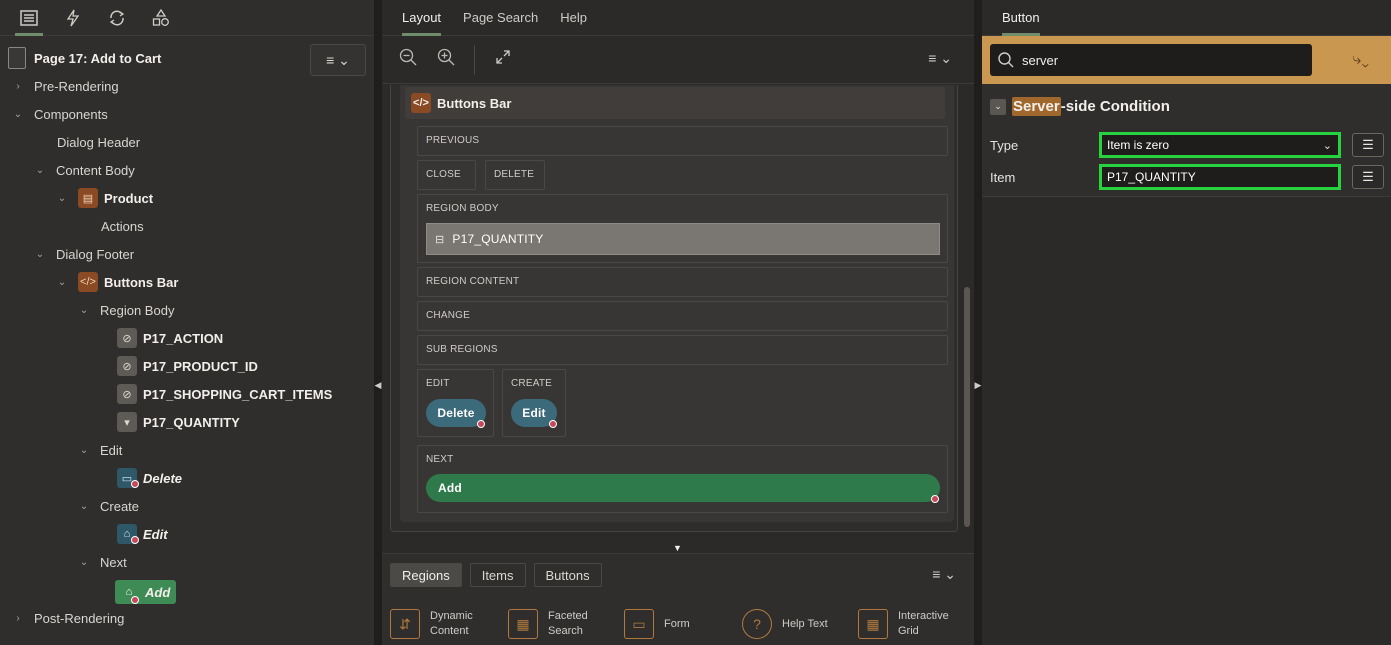  What do you see at coordinates (84, 254) in the screenshot?
I see `tree-node-dialog-footer: ⌄ Dialog Footer` at bounding box center [84, 254].